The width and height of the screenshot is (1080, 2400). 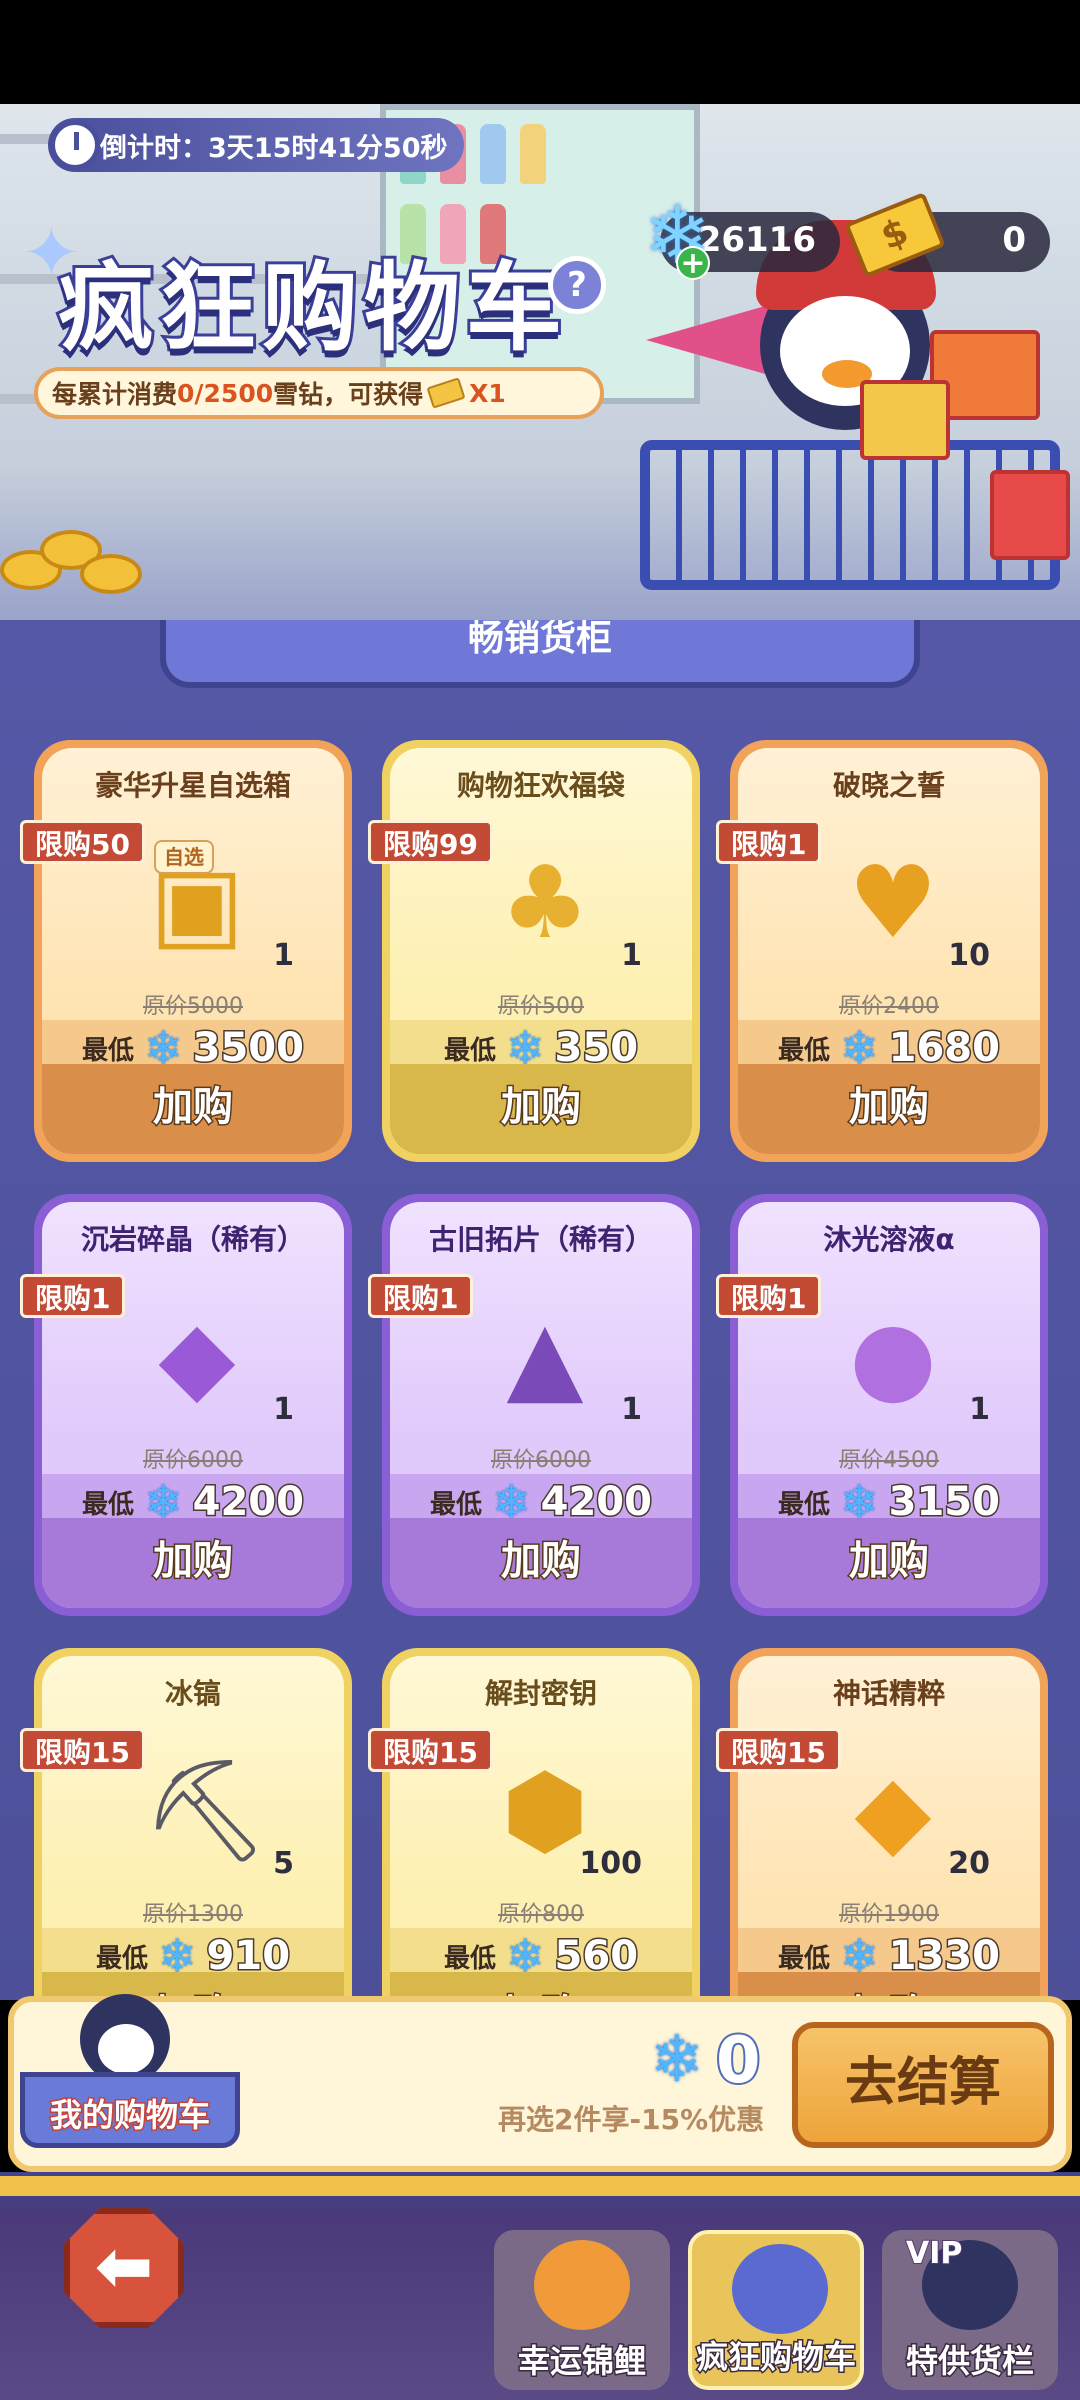 I want to click on product-card: 豪华升星自选箱 ▣ 1 原价5000 最低 ❄ 3500 加购 限购50 自选, so click(x=186, y=951).